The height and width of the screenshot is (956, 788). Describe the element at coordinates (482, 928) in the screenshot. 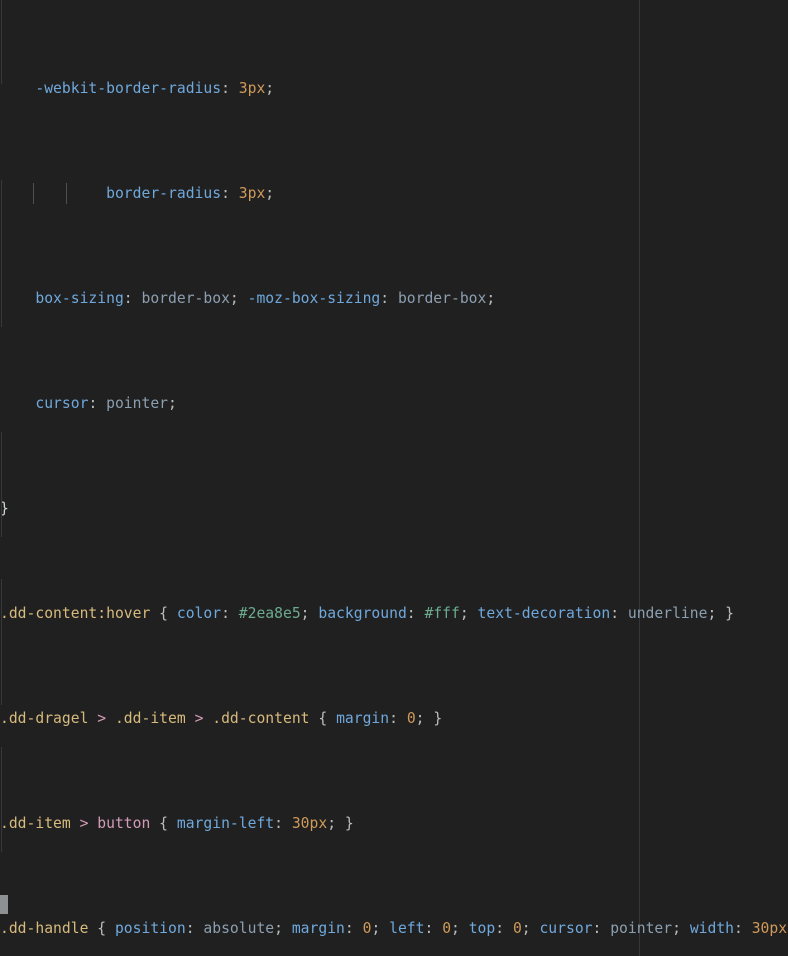

I see `css-property: top` at that location.